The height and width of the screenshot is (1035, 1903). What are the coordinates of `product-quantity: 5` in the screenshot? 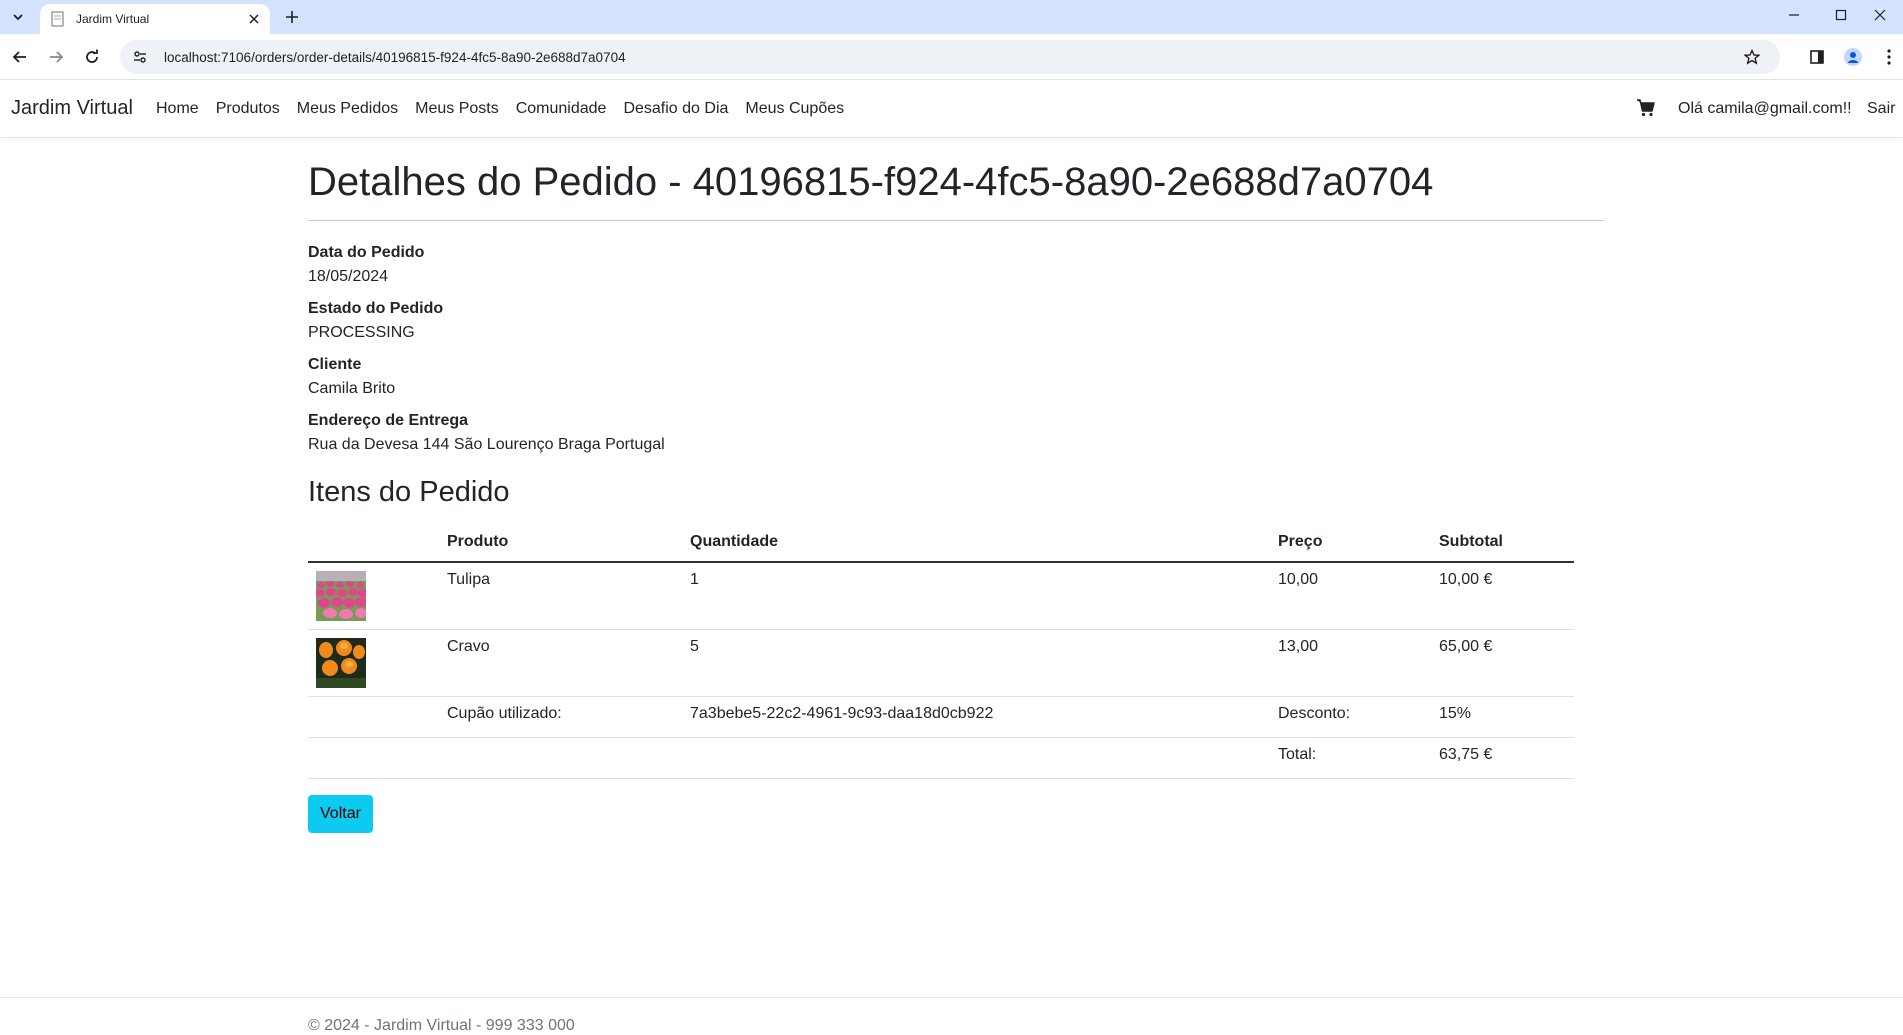 It's located at (976, 663).